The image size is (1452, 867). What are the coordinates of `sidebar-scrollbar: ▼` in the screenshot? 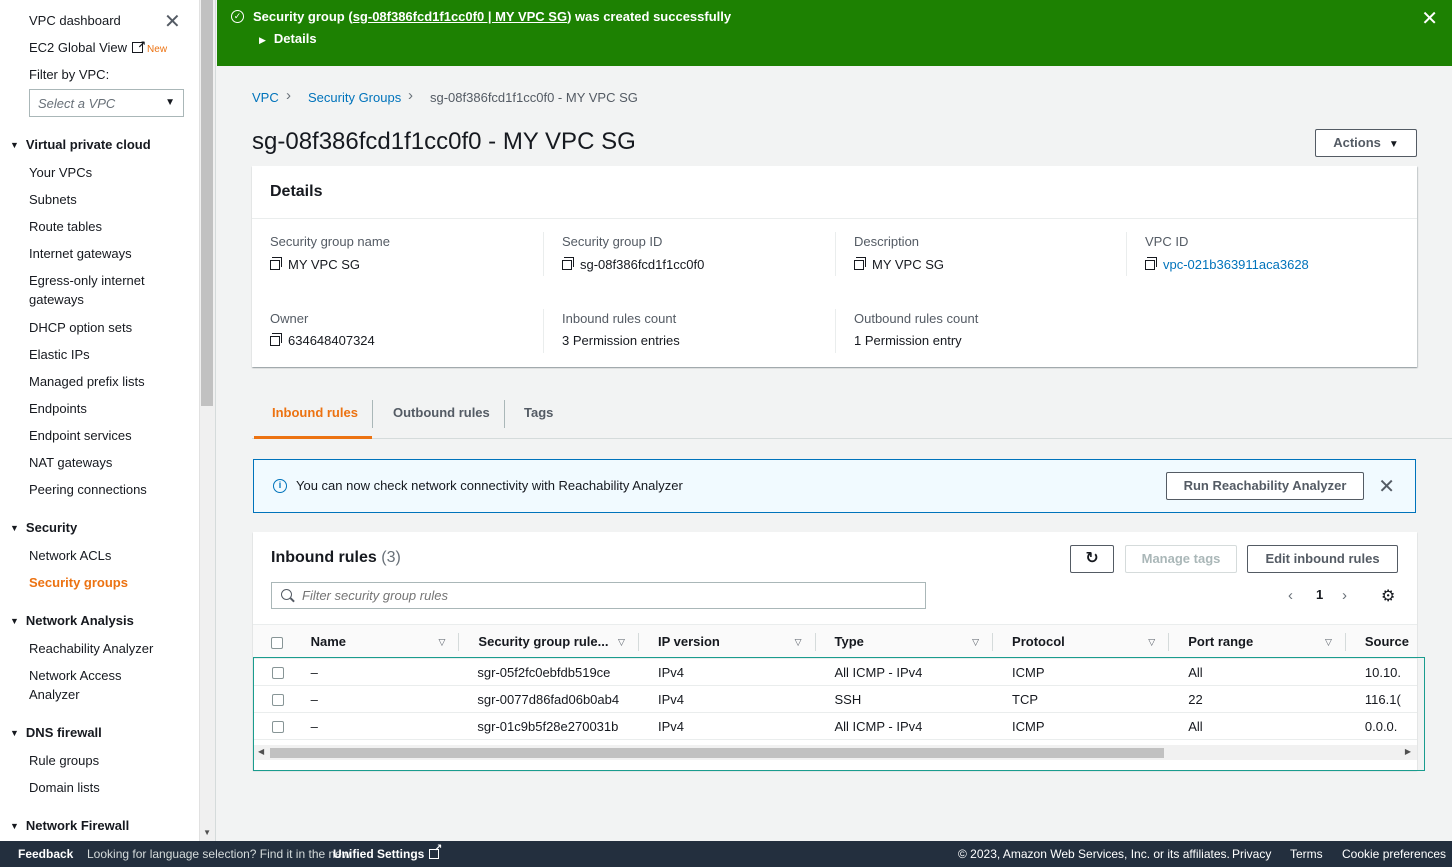 It's located at (207, 420).